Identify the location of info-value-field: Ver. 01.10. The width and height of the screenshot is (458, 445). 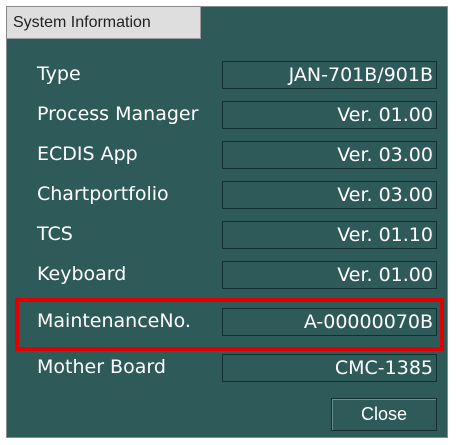
(329, 235).